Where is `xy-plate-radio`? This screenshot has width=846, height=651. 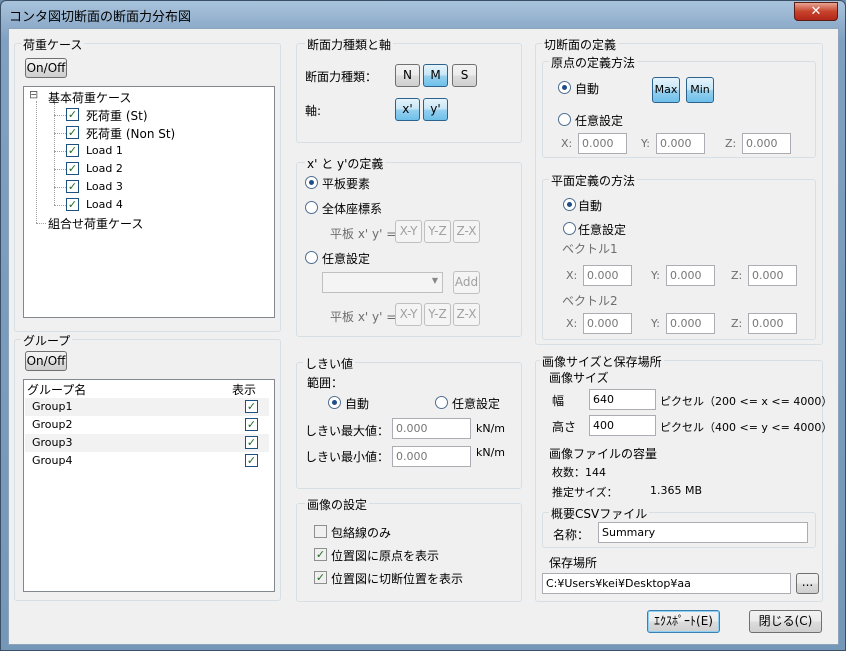
xy-plate-radio is located at coordinates (311, 182).